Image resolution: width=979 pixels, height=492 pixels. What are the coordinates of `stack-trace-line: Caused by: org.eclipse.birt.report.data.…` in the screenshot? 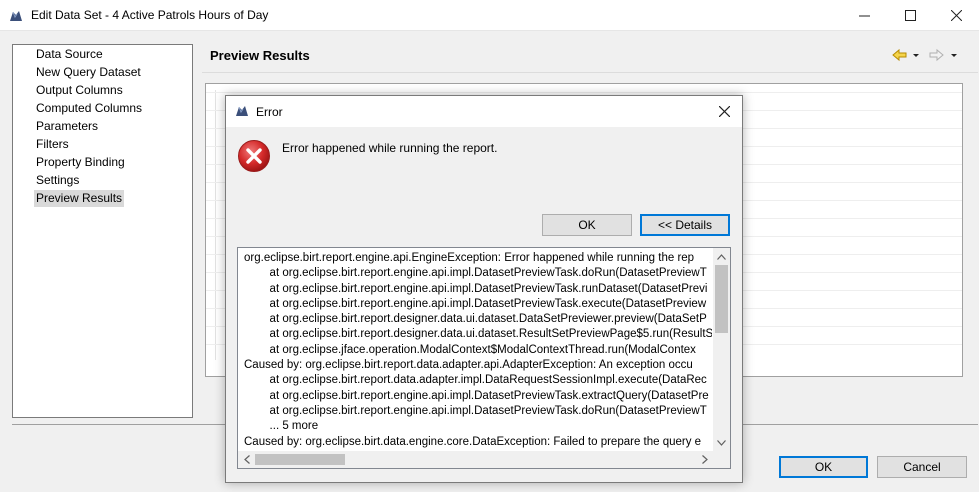 It's located at (468, 365).